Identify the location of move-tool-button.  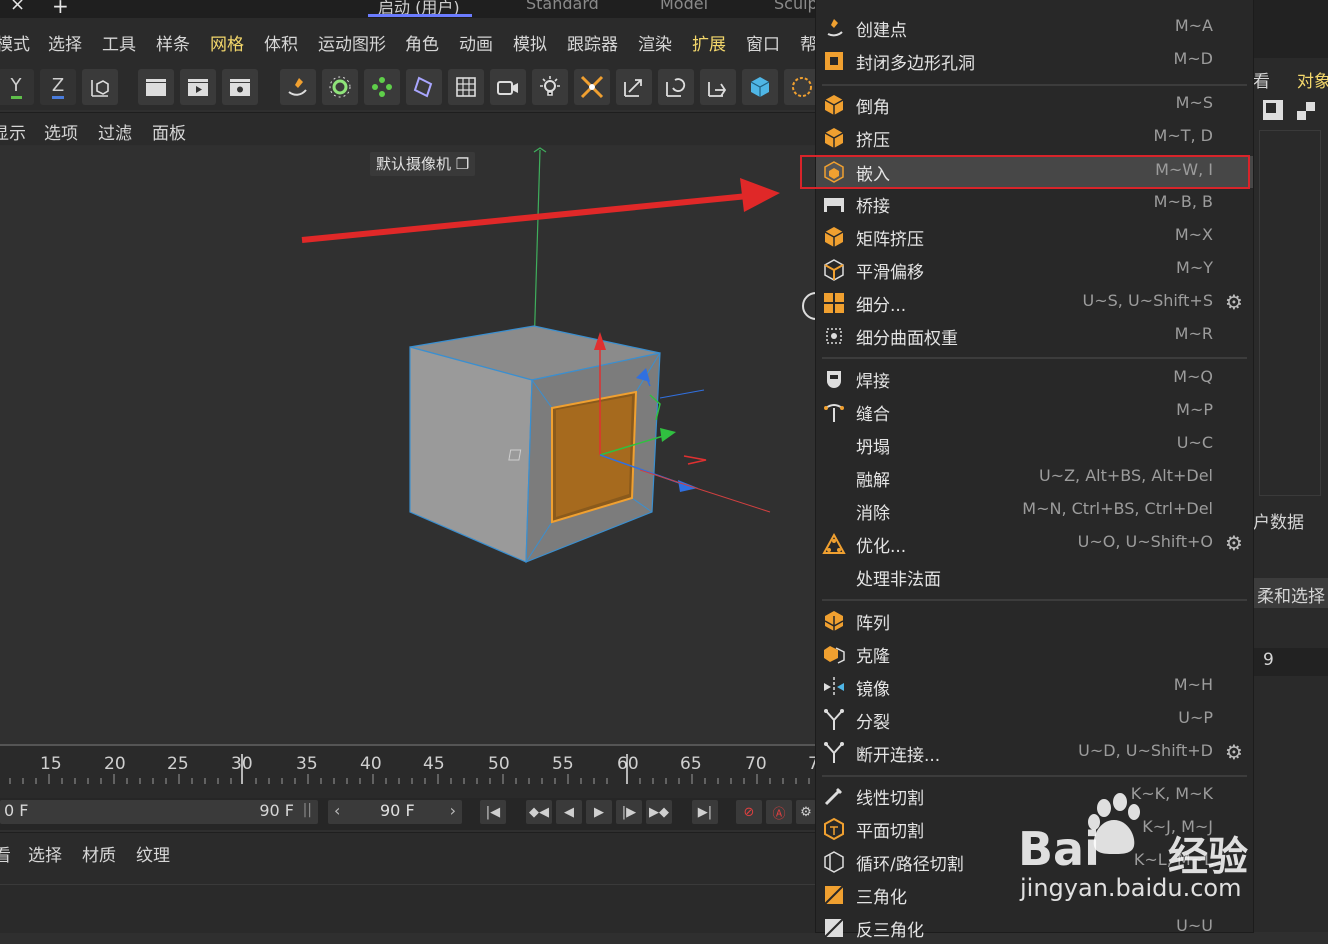
(634, 87).